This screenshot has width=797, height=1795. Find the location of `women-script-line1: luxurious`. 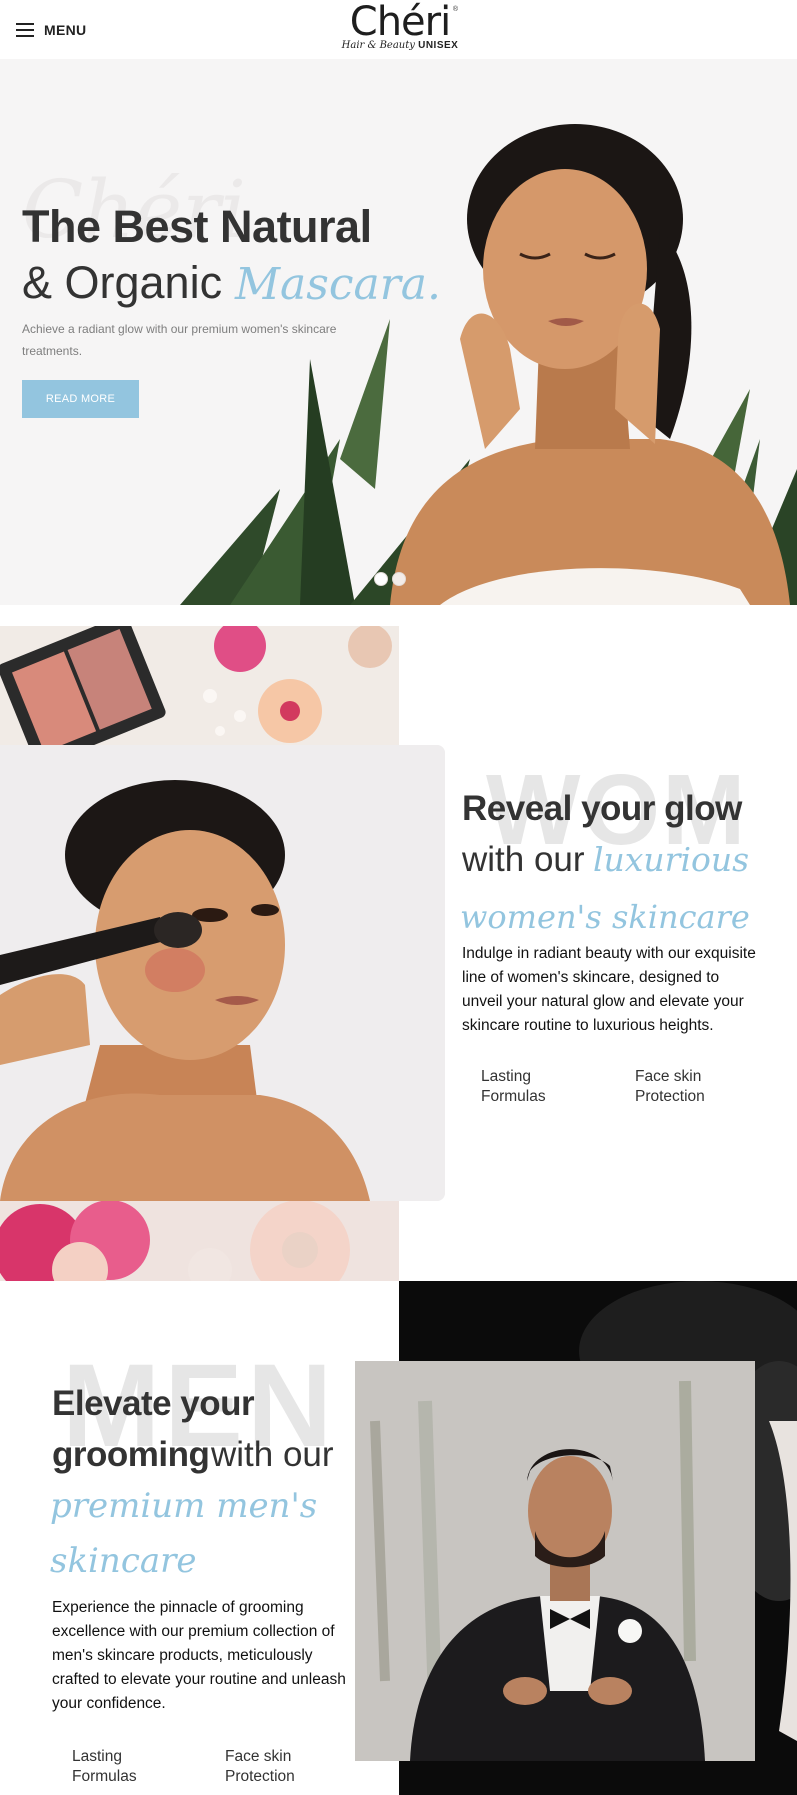

women-script-line1: luxurious is located at coordinates (671, 859).